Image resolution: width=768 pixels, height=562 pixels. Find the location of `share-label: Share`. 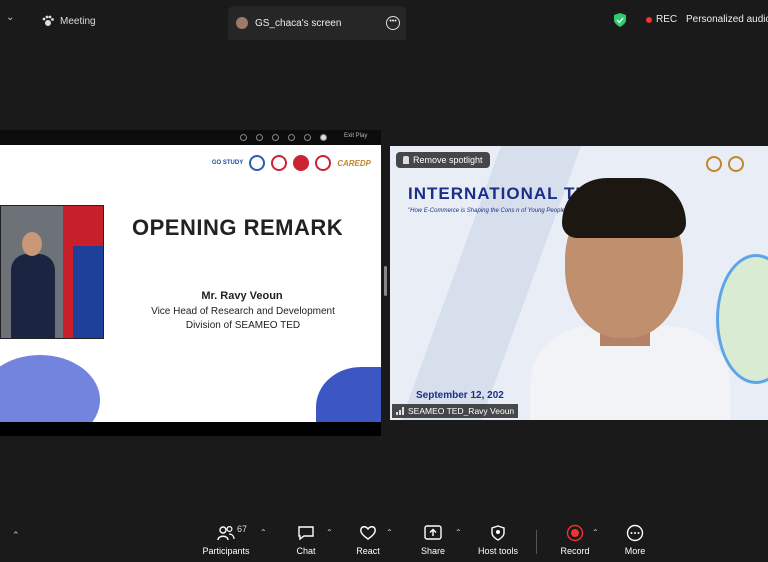

share-label: Share is located at coordinates (433, 551).